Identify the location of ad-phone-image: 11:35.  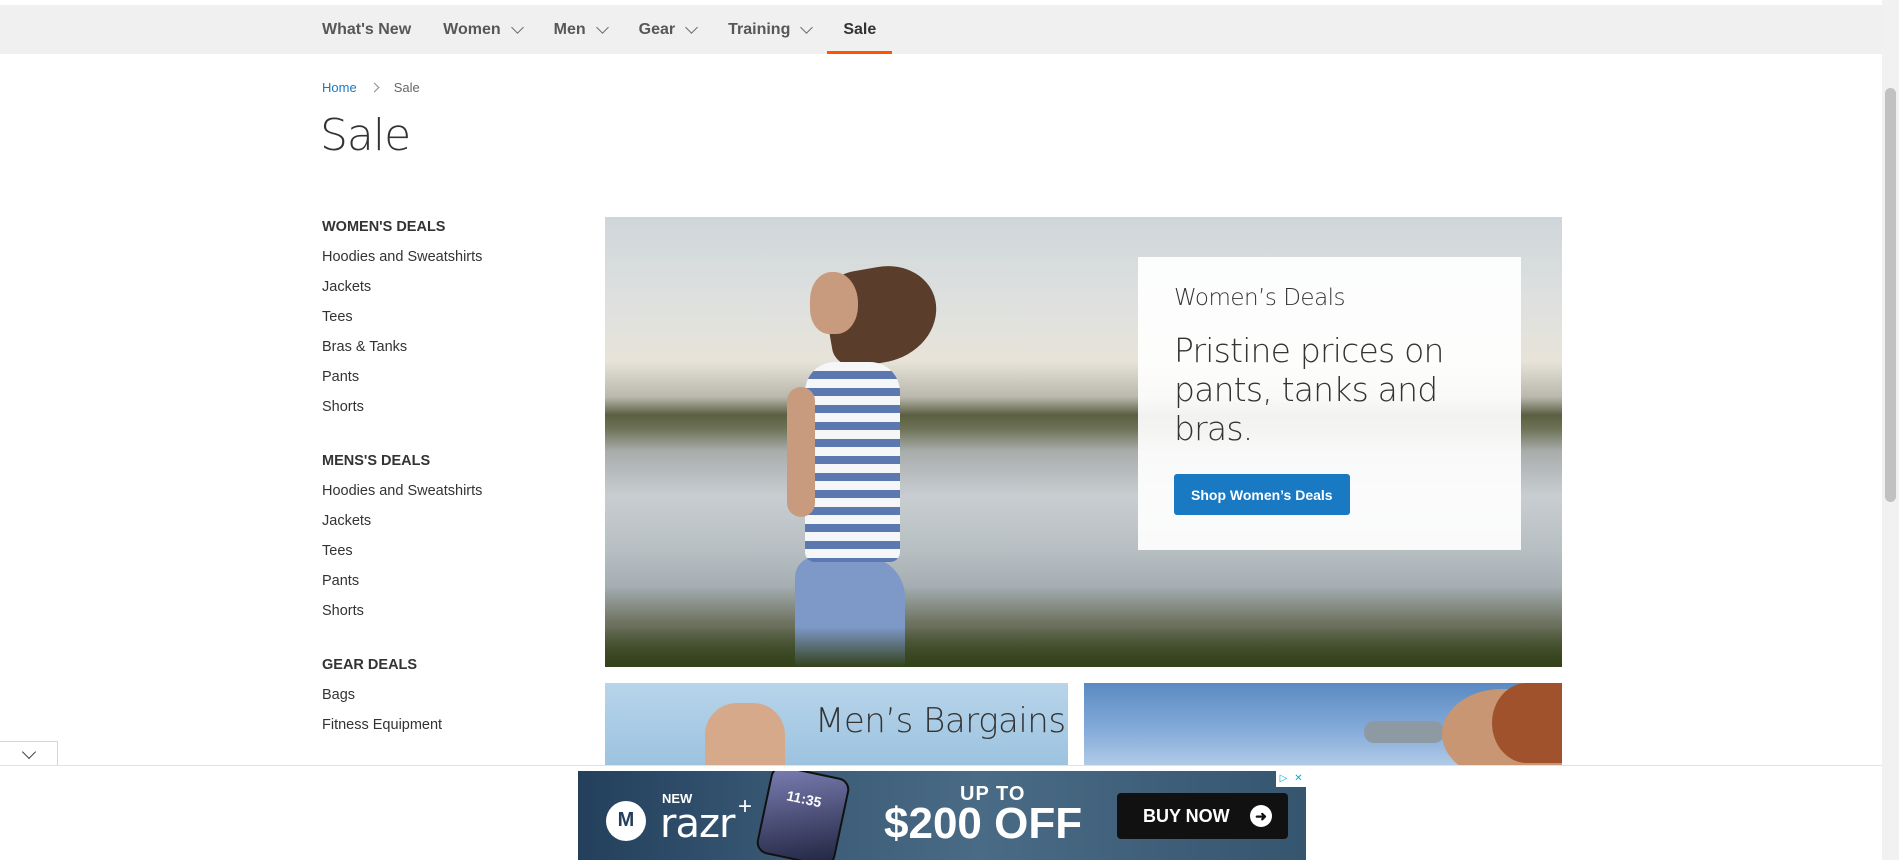
(803, 815).